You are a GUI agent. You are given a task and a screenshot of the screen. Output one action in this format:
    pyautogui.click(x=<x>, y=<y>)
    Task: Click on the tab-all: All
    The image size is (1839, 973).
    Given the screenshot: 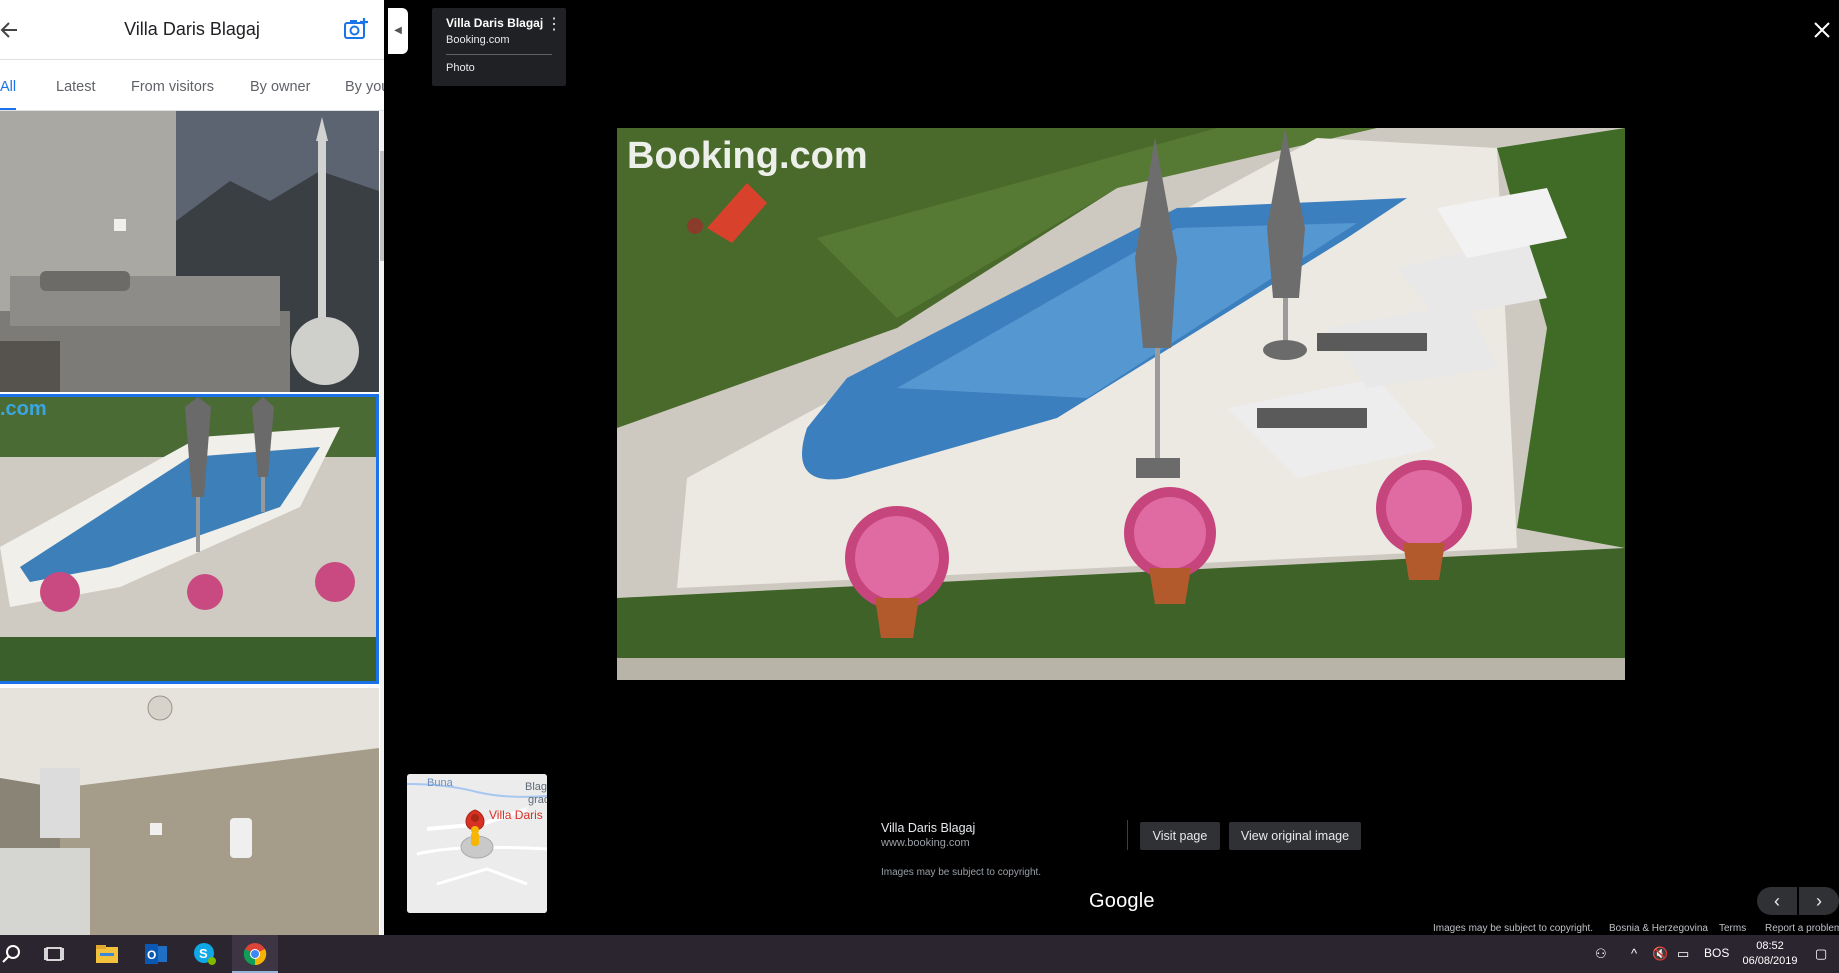 What is the action you would take?
    pyautogui.click(x=8, y=87)
    